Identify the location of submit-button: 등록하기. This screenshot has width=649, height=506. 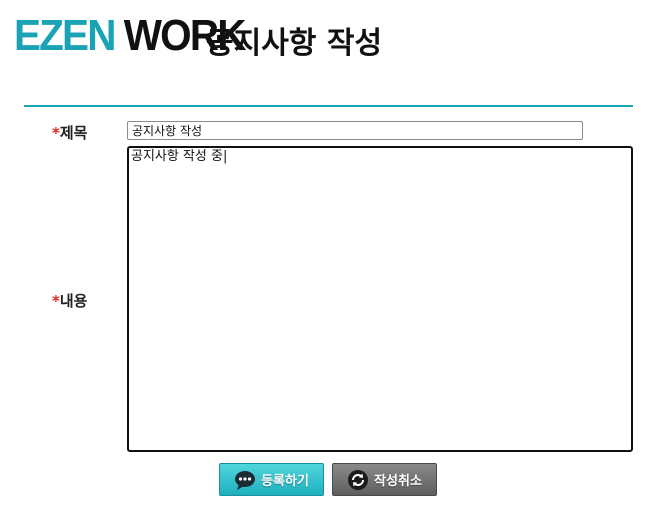
(271, 479).